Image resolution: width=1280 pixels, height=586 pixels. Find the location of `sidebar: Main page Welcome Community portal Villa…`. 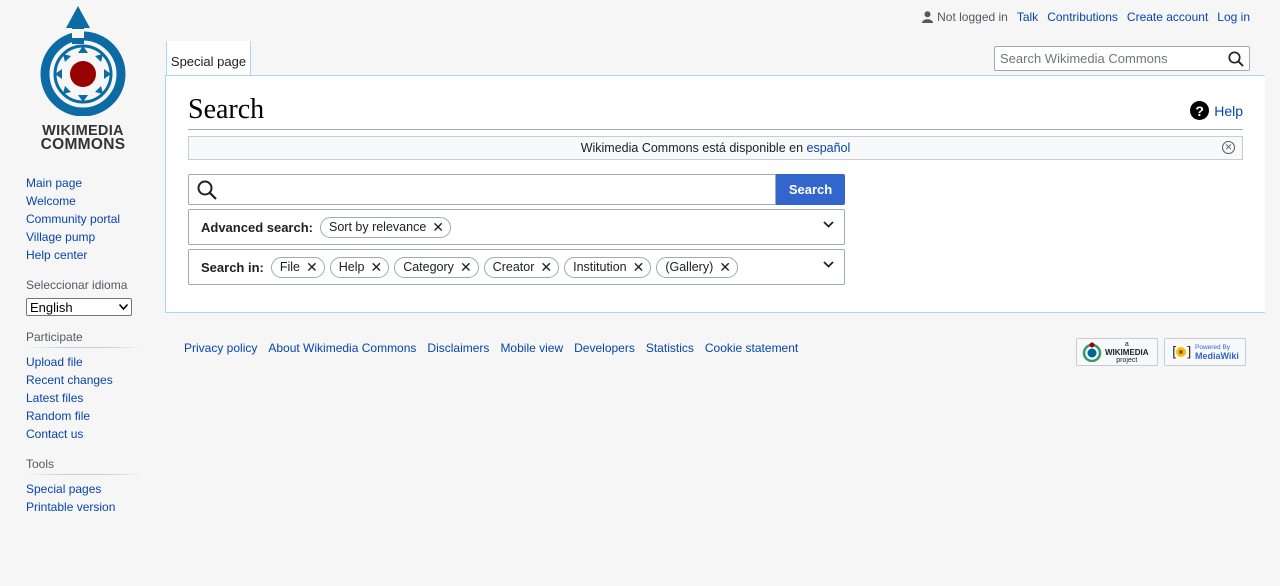

sidebar: Main page Welcome Community portal Villa… is located at coordinates (85, 345).